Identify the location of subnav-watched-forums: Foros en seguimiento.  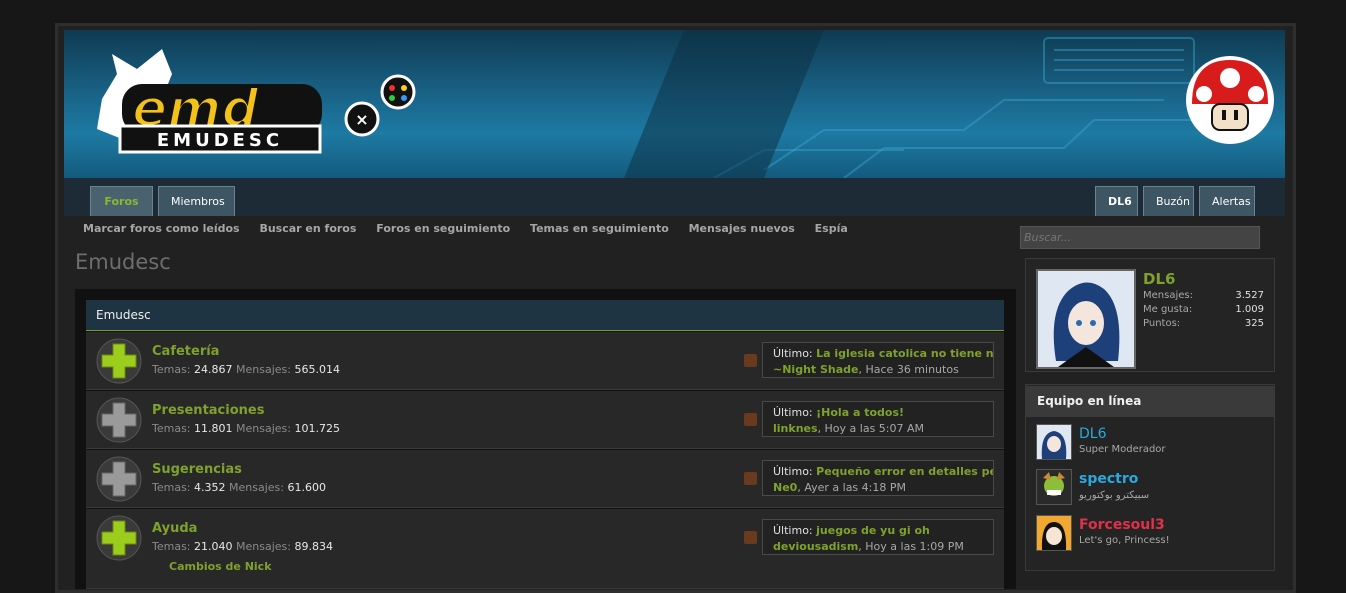
(443, 228).